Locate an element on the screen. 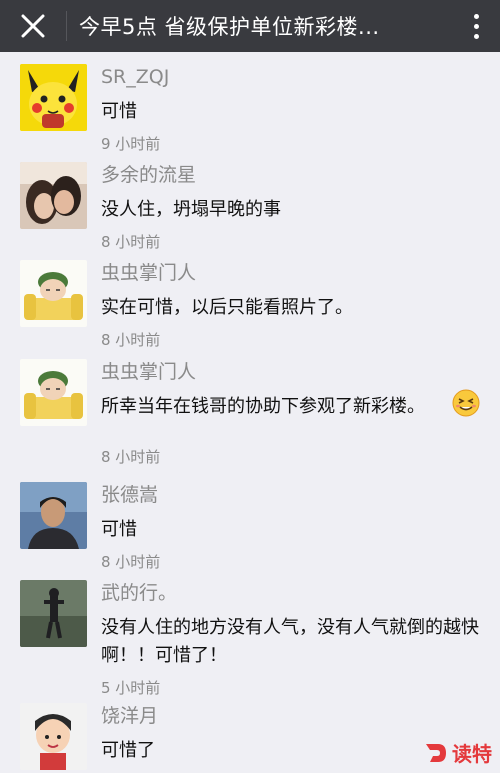  man-photo-avatar is located at coordinates (53, 515).